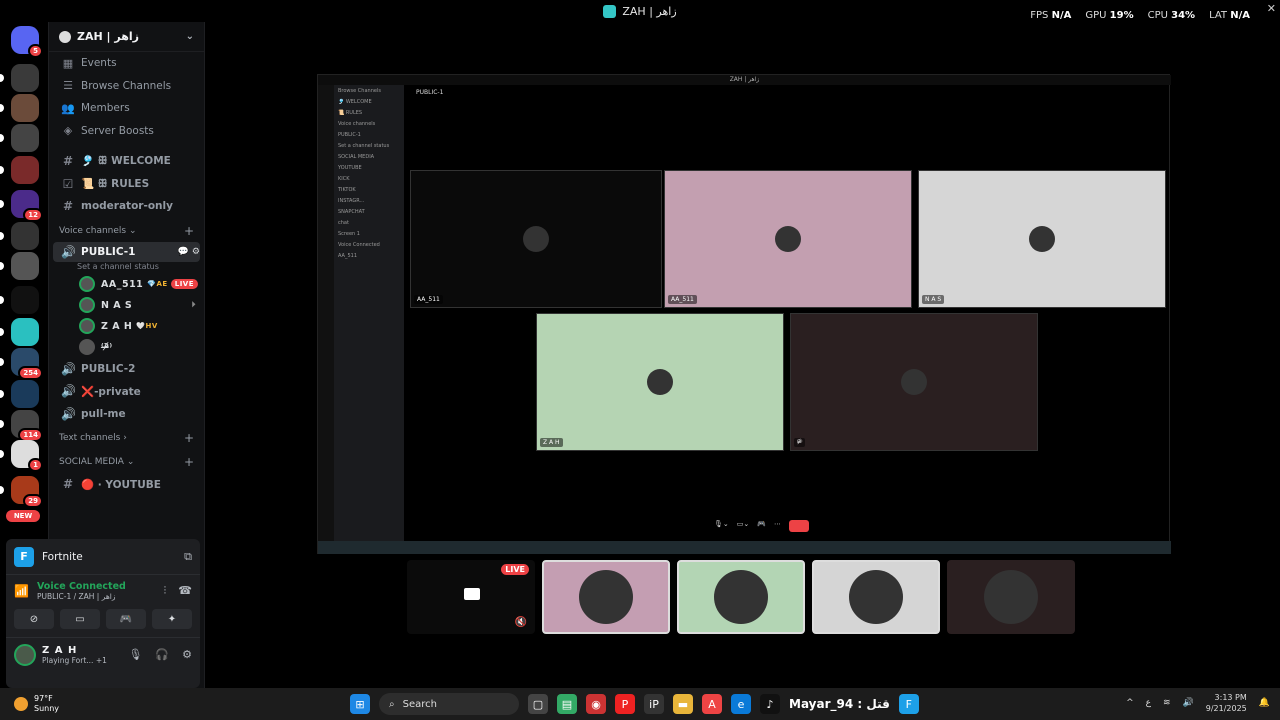  What do you see at coordinates (100, 704) in the screenshot?
I see `weather-widget: 97°F Sunny` at bounding box center [100, 704].